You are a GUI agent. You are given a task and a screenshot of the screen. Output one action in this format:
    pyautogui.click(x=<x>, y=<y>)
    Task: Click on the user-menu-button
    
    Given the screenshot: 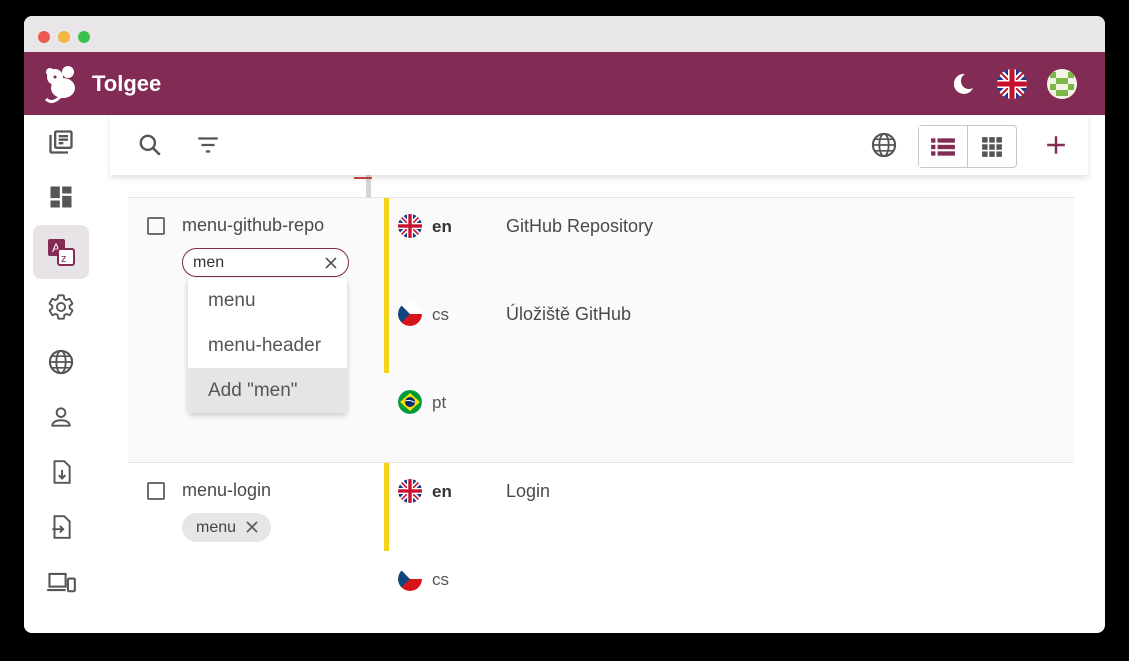 What is the action you would take?
    pyautogui.click(x=1062, y=84)
    